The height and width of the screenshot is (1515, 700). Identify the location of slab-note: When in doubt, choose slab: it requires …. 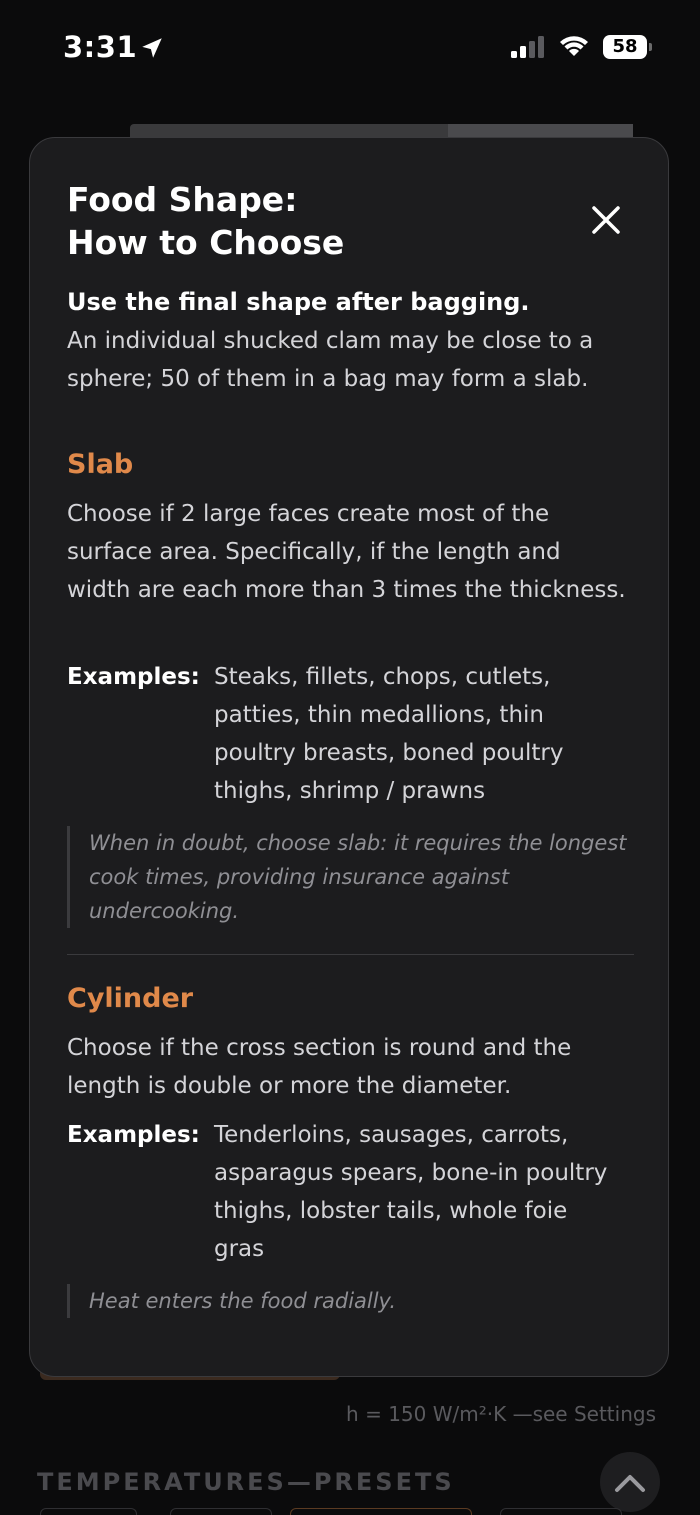
(348, 877).